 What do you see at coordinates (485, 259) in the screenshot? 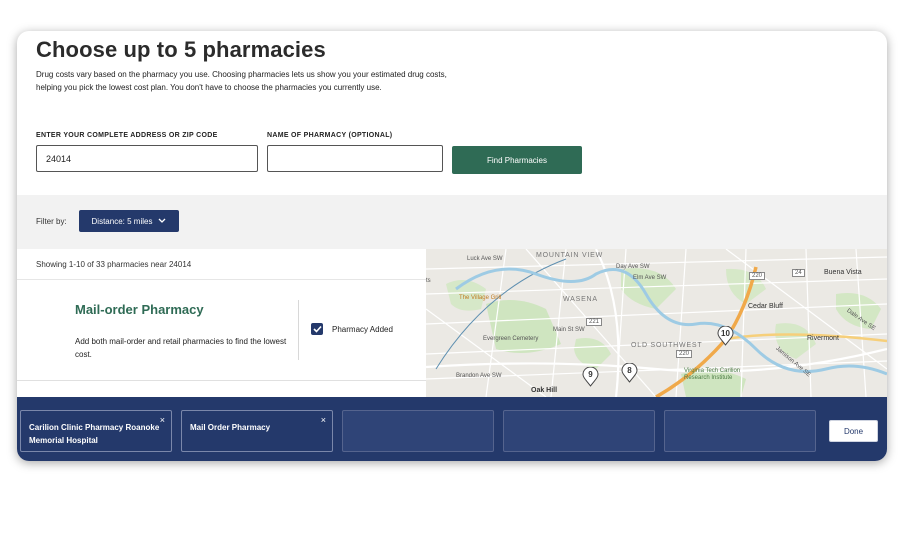
I see `map-label: Luck Ave SW` at bounding box center [485, 259].